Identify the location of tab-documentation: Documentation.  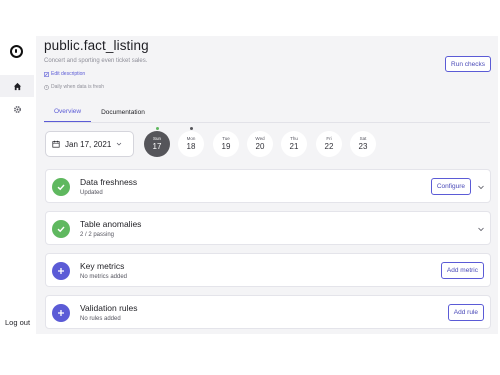
(123, 112).